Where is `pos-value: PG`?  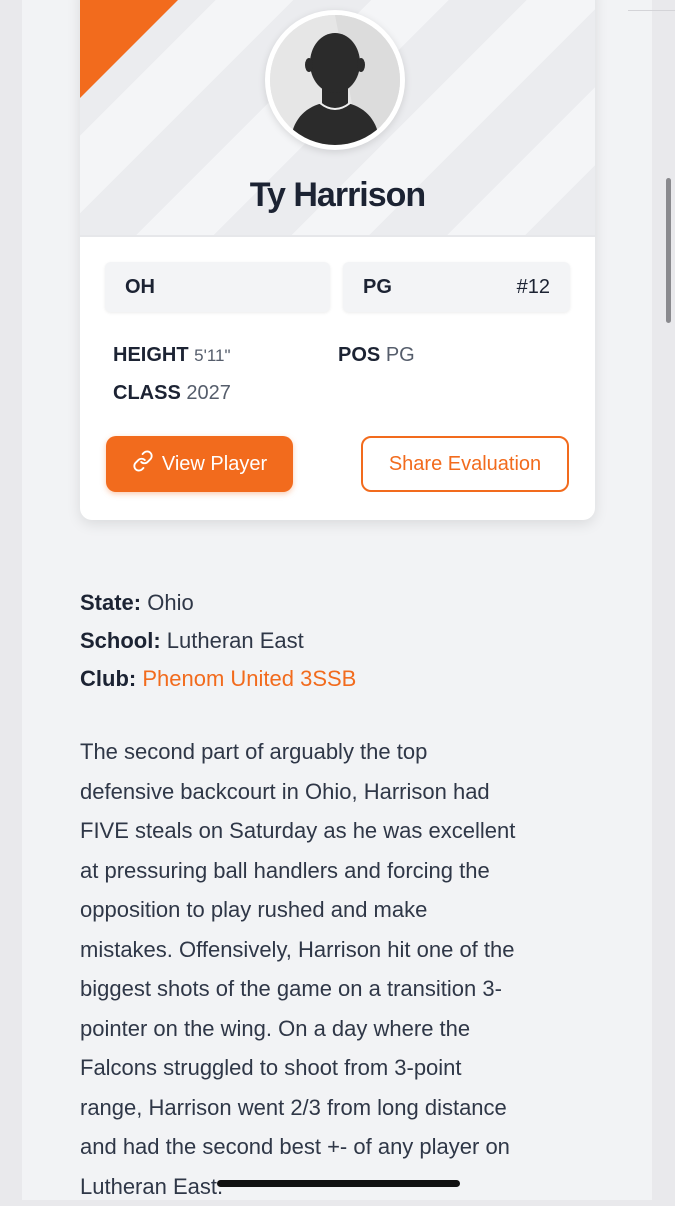
pos-value: PG is located at coordinates (400, 355).